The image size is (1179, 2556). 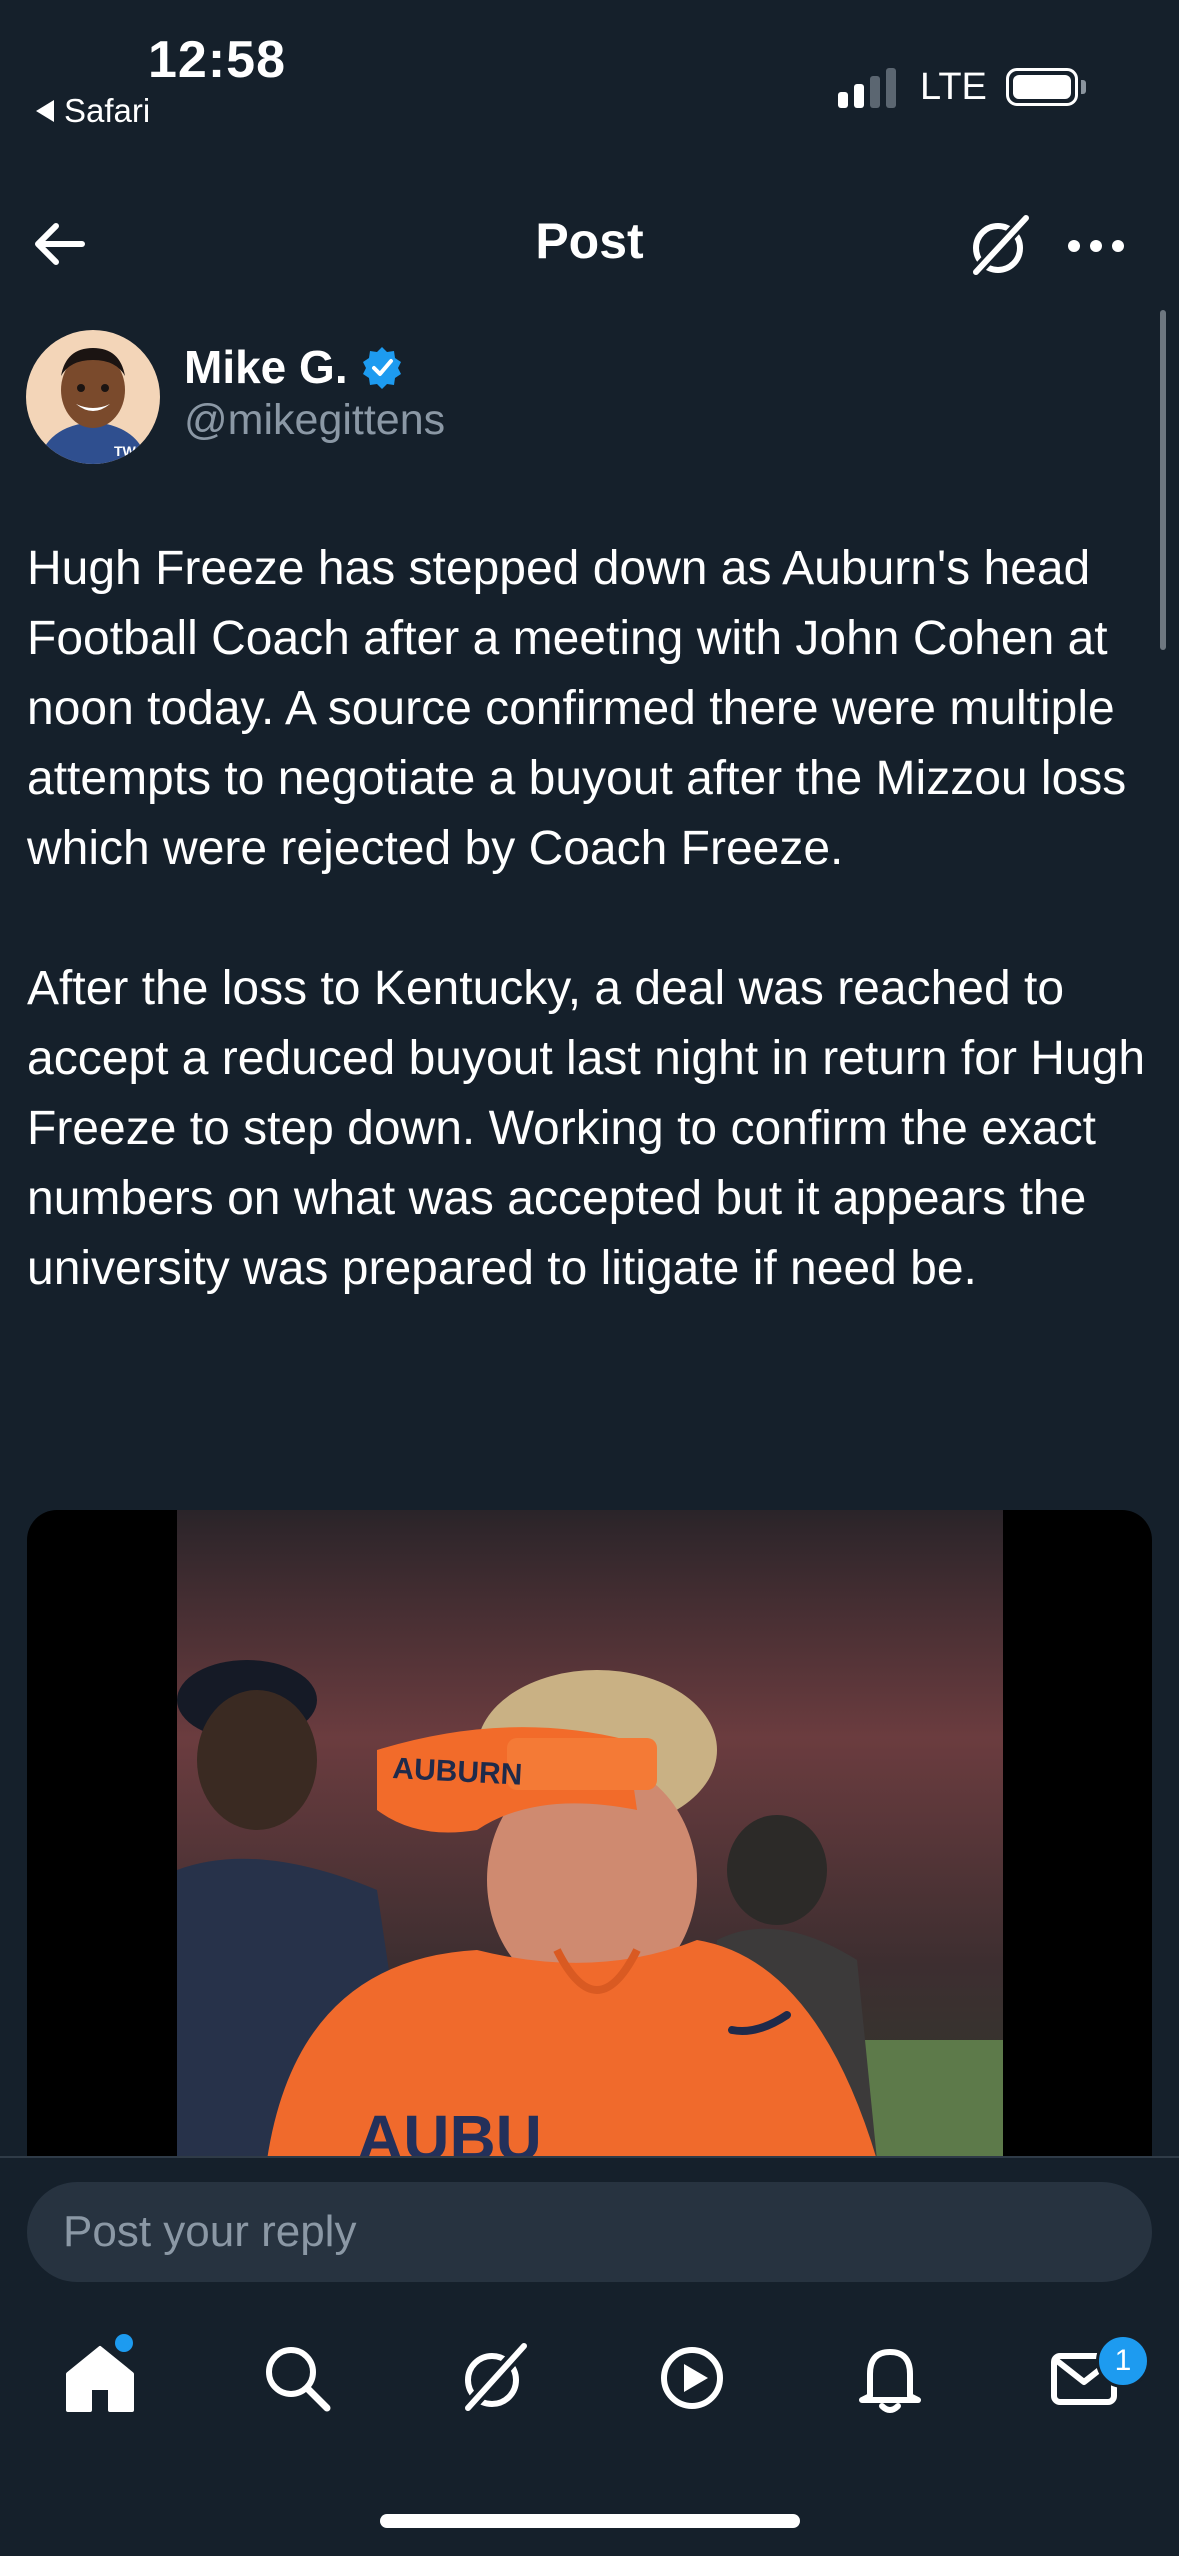 What do you see at coordinates (1000, 246) in the screenshot?
I see `grok-icon` at bounding box center [1000, 246].